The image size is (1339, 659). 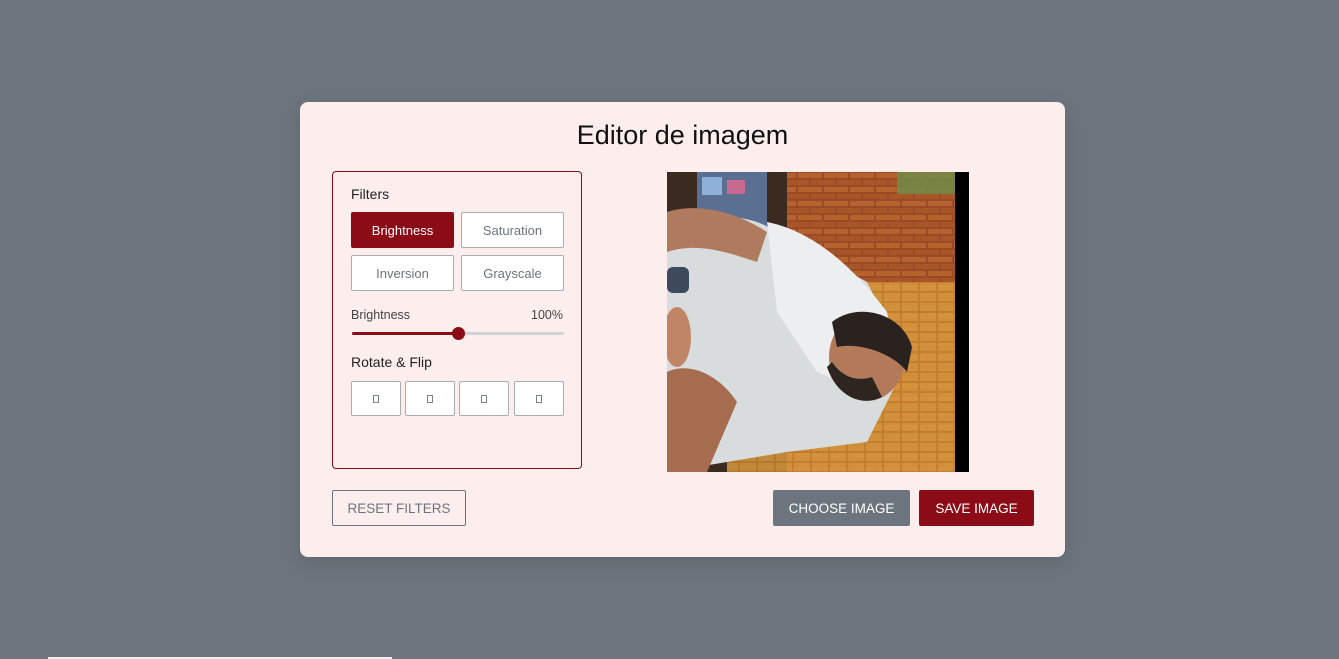 I want to click on choose-image-button: Choose Image, so click(x=841, y=508).